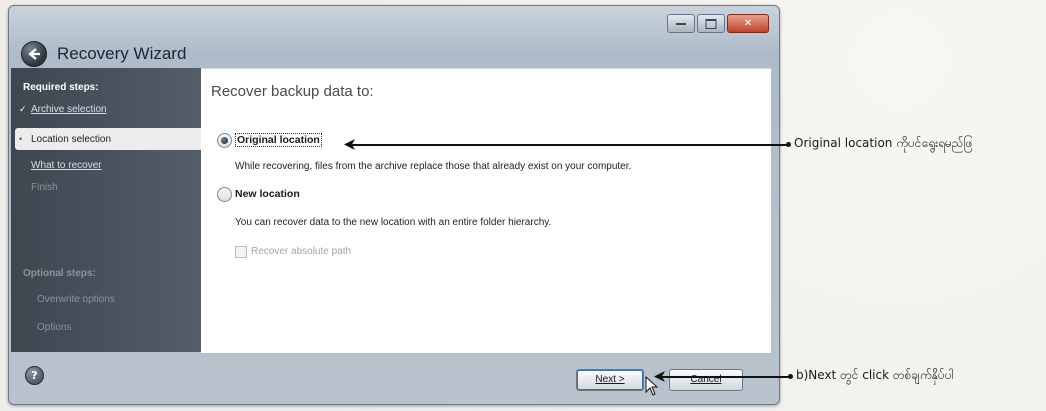 Image resolution: width=1046 pixels, height=411 pixels. Describe the element at coordinates (570, 145) in the screenshot. I see `annotation-arrow-original` at that location.